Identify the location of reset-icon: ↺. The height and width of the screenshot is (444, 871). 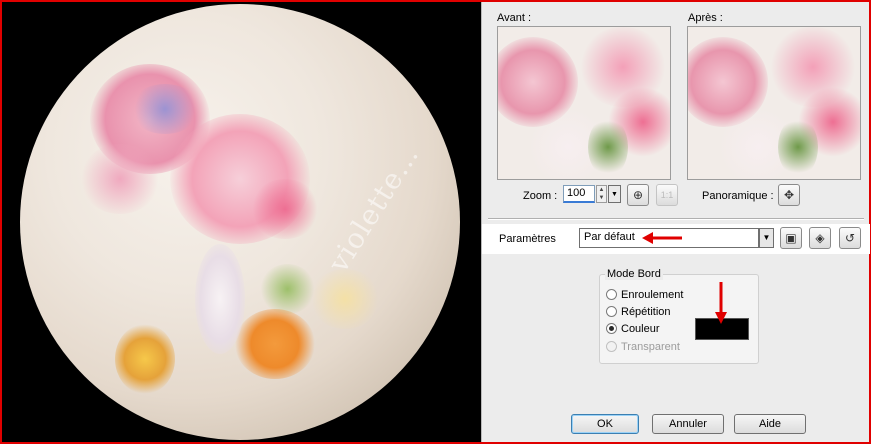
(850, 238).